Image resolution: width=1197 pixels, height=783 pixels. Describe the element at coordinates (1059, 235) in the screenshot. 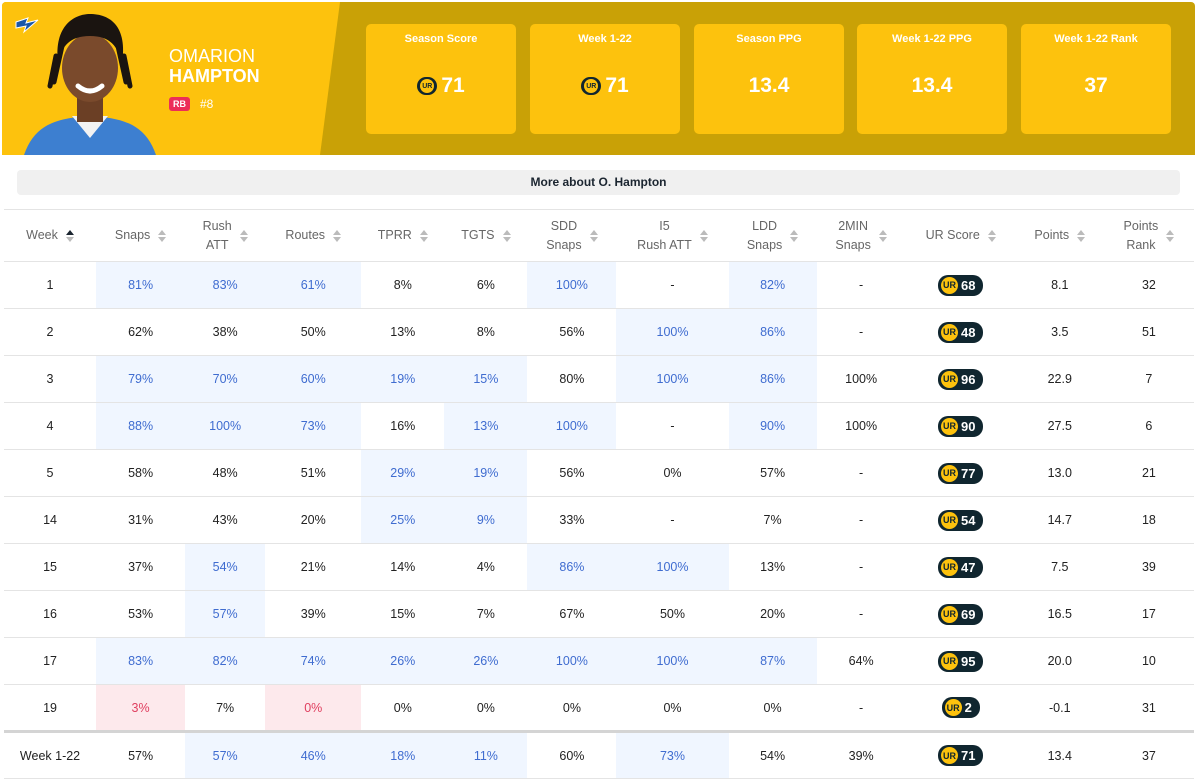

I see `column-header: Points` at that location.